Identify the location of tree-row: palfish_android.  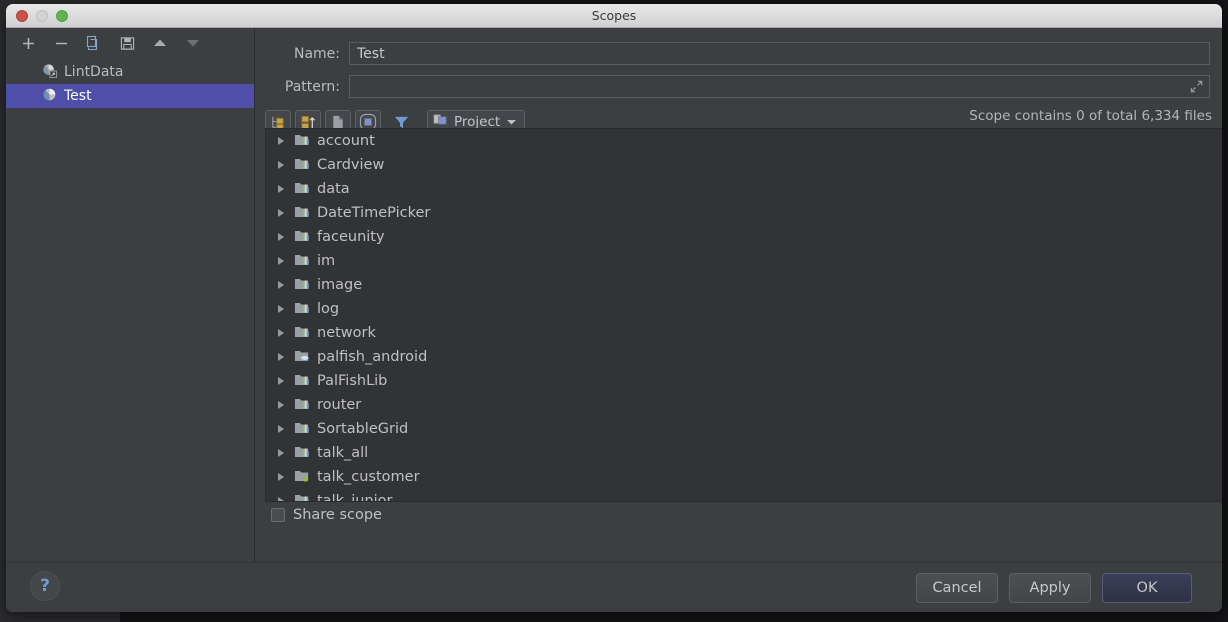
(744, 357).